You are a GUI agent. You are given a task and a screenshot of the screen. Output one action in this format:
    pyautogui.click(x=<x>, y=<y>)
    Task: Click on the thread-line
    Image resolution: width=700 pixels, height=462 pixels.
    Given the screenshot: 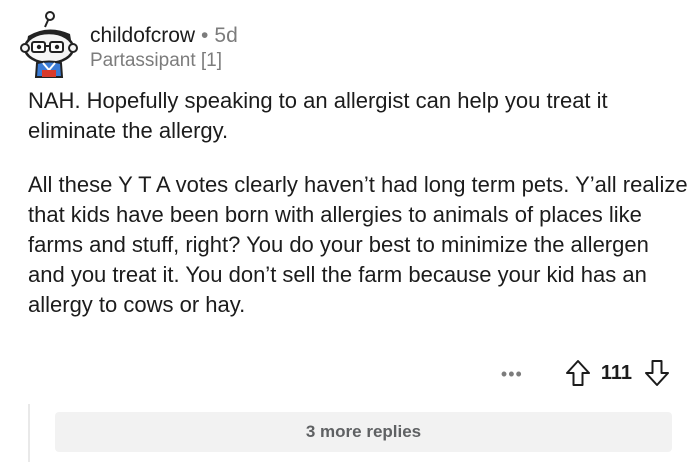 What is the action you would take?
    pyautogui.click(x=29, y=433)
    